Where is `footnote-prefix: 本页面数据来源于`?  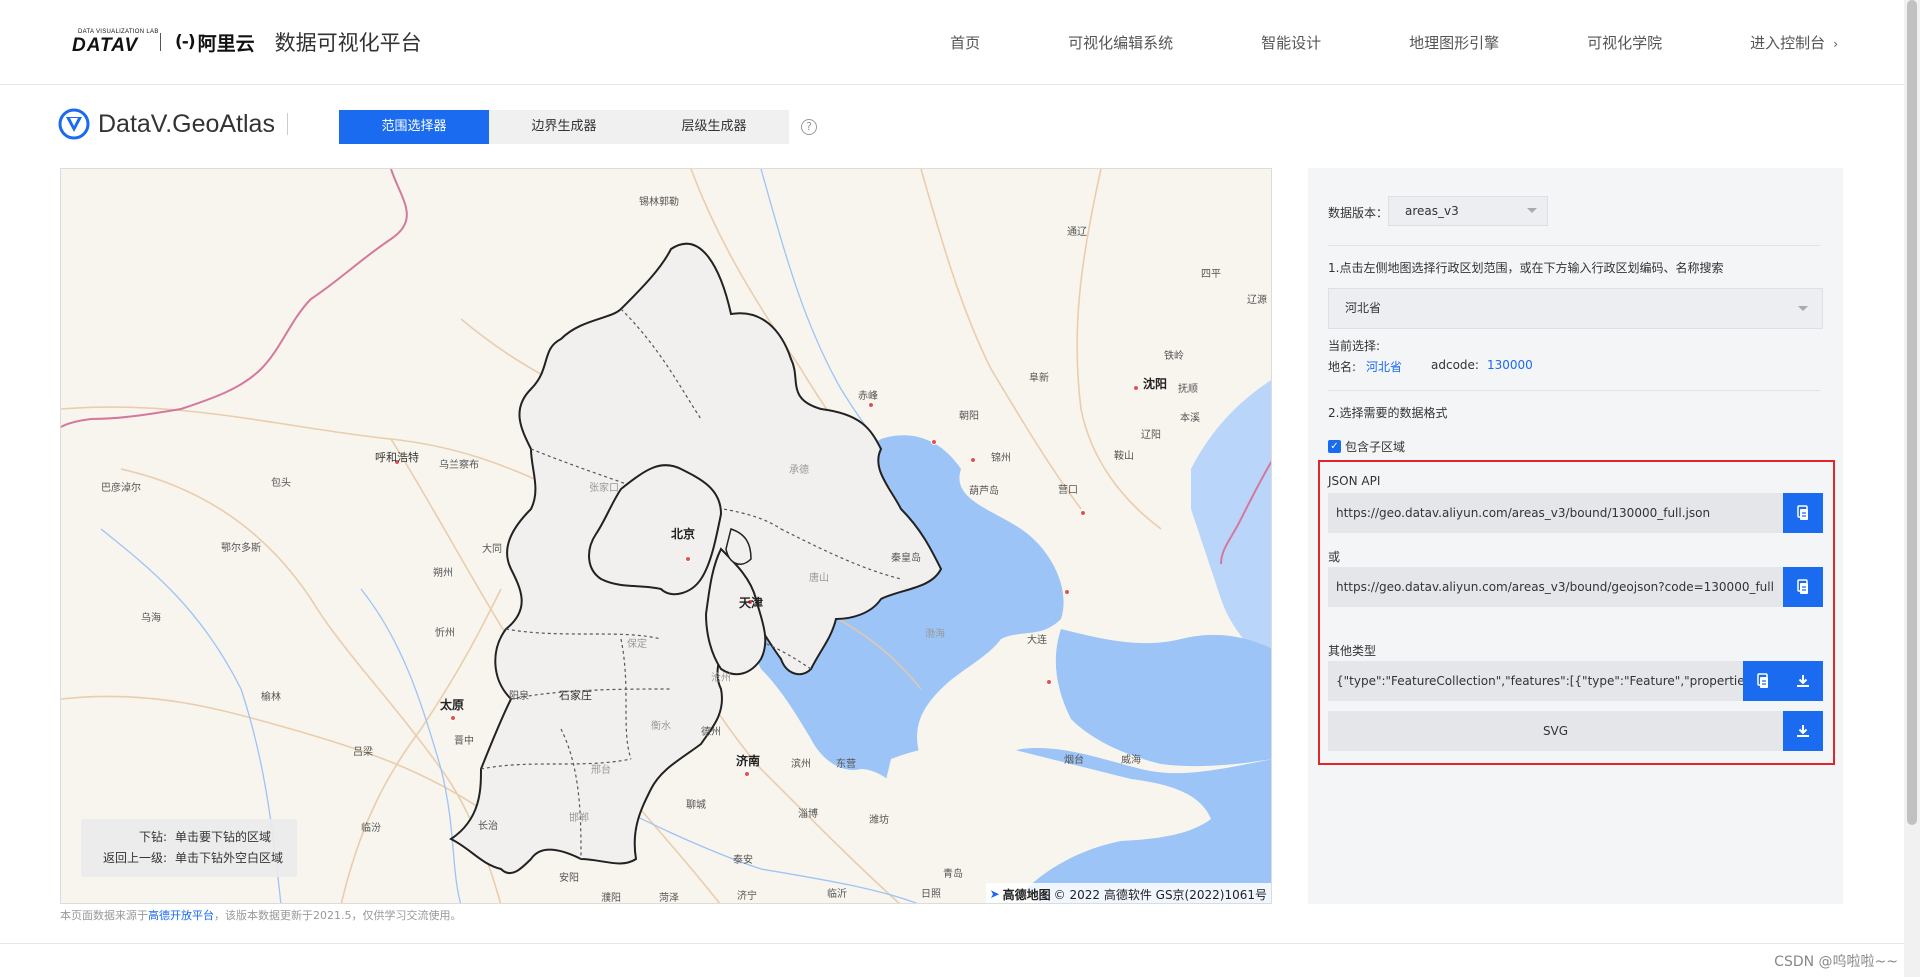
footnote-prefix: 本页面数据来源于 is located at coordinates (104, 915).